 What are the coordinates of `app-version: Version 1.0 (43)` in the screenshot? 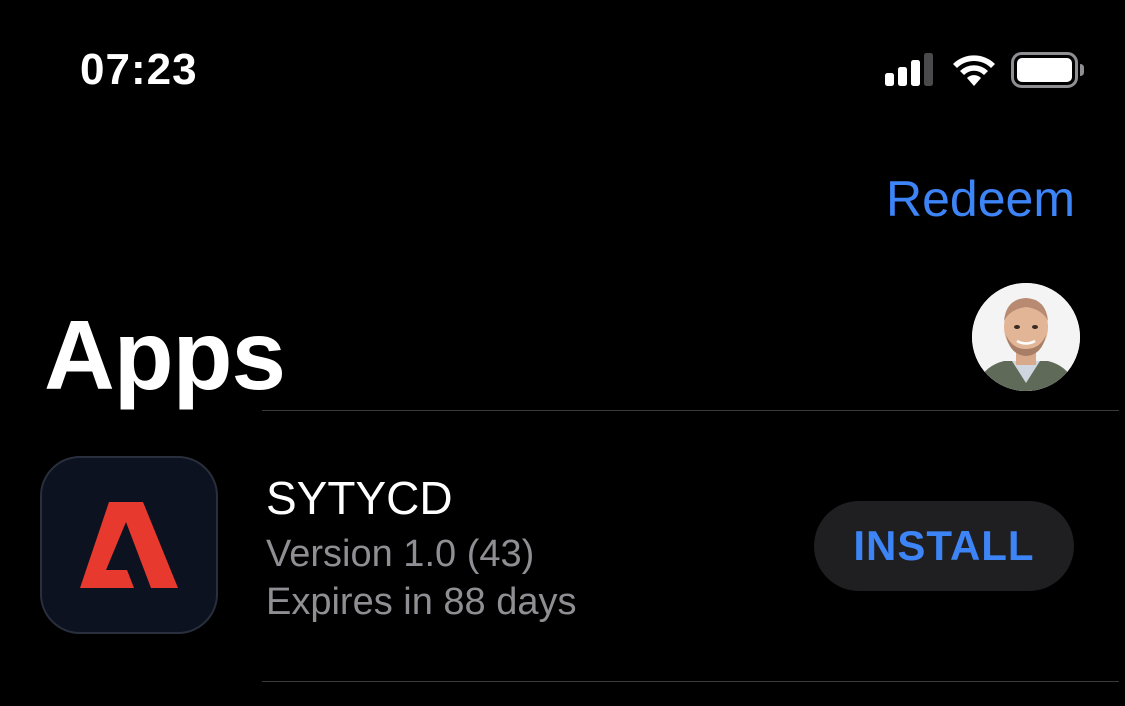 It's located at (400, 554).